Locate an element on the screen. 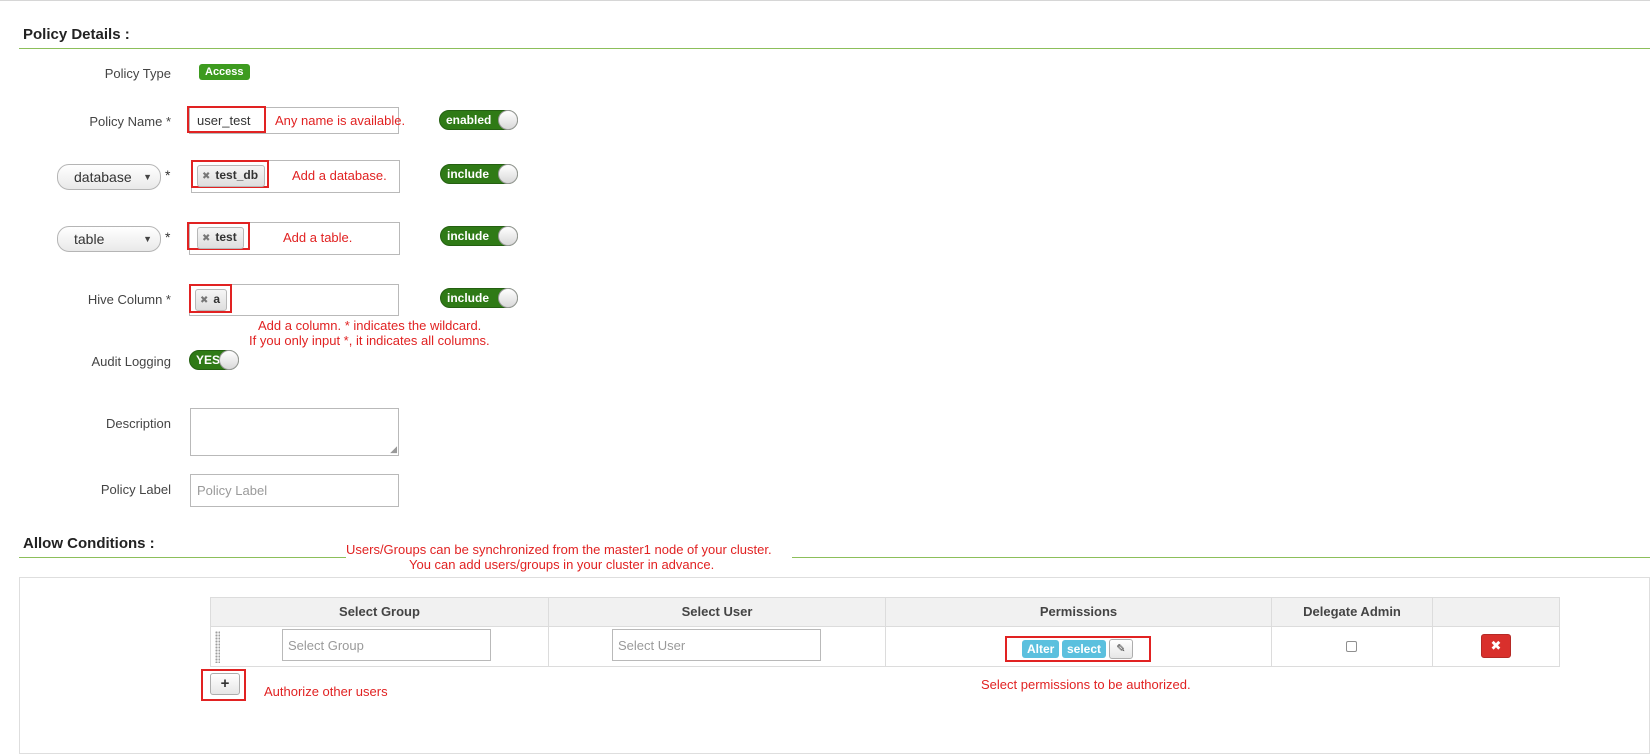 Image resolution: width=1650 pixels, height=754 pixels. tag-text: test is located at coordinates (226, 237).